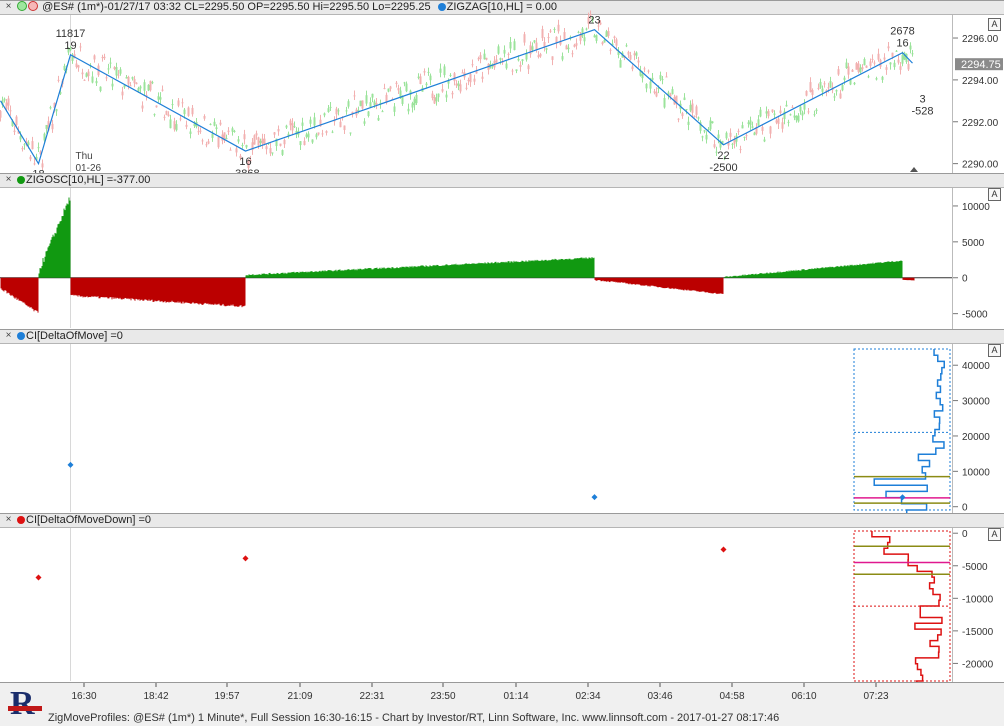 The width and height of the screenshot is (1004, 726). Describe the element at coordinates (914, 169) in the screenshot. I see `scroll-marker` at that location.